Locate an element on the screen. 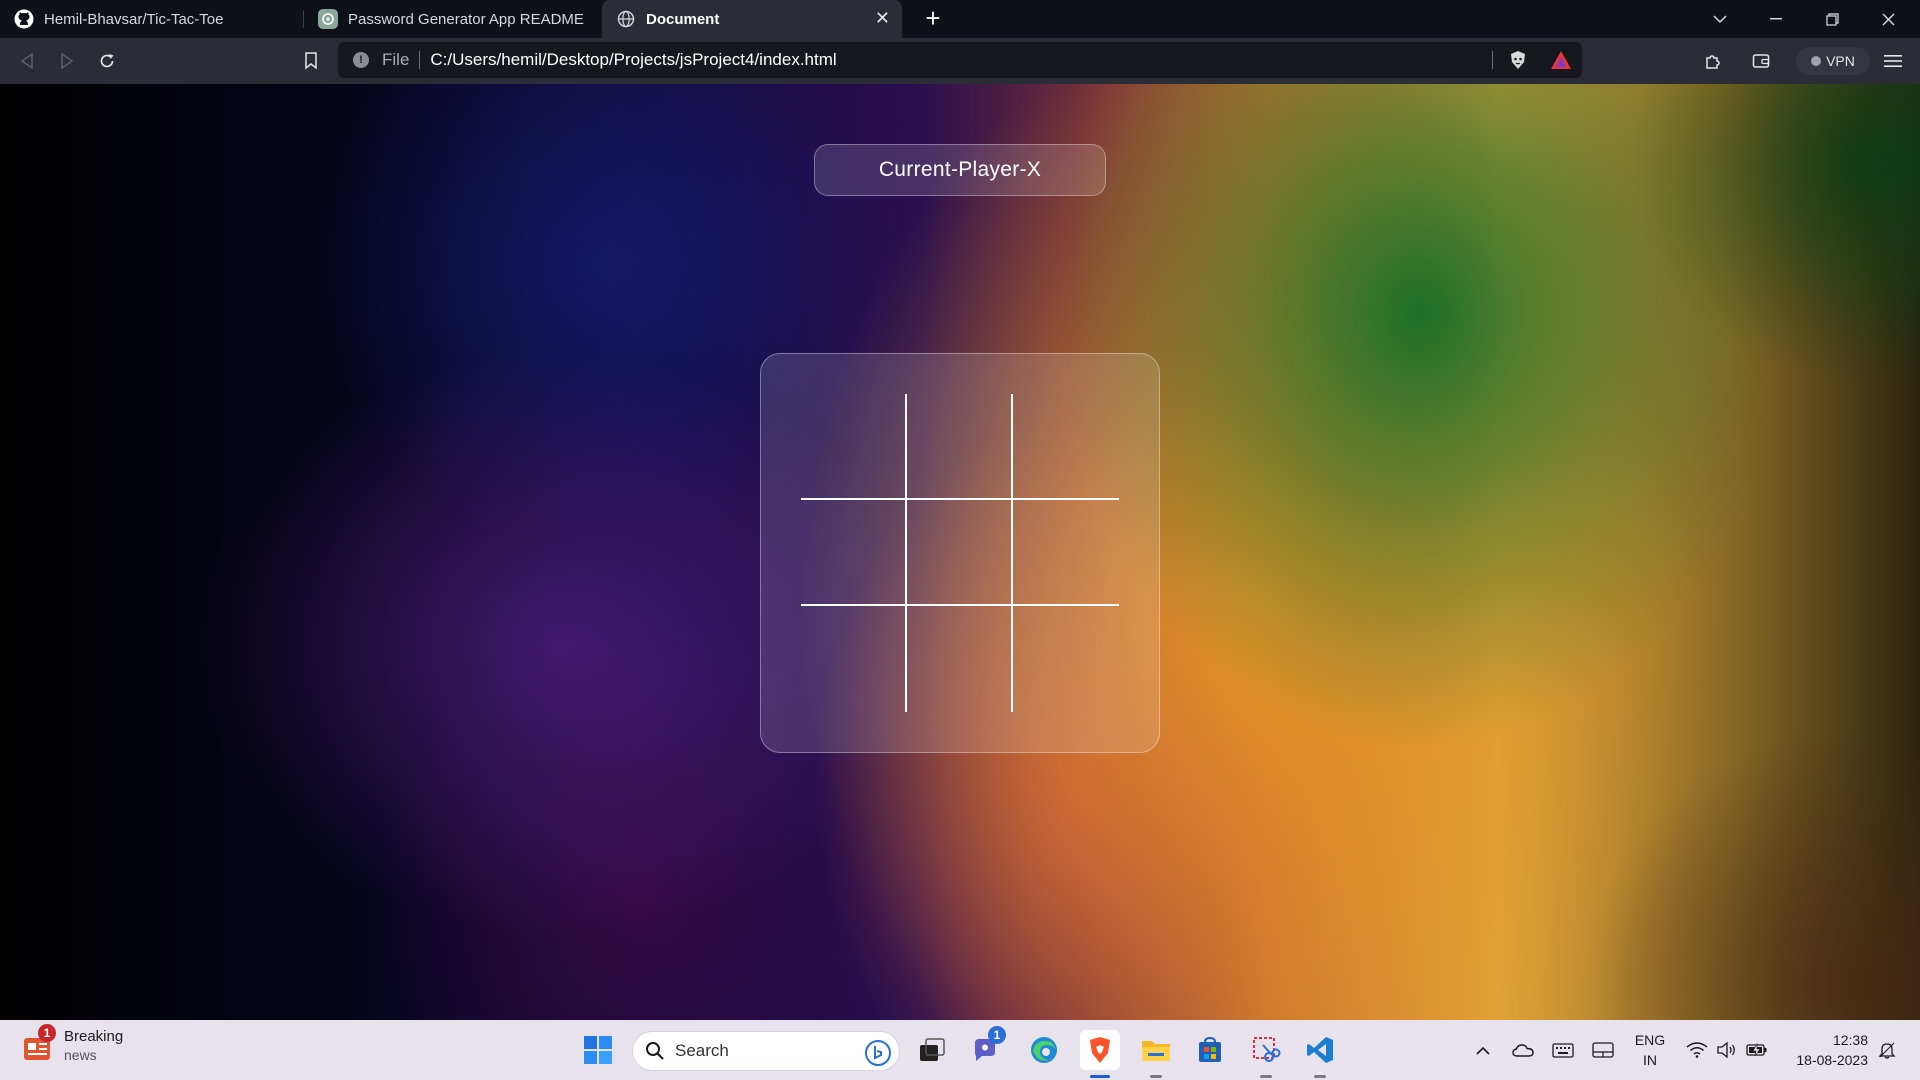 The image size is (1920, 1080). site-info-icon: ! is located at coordinates (361, 60).